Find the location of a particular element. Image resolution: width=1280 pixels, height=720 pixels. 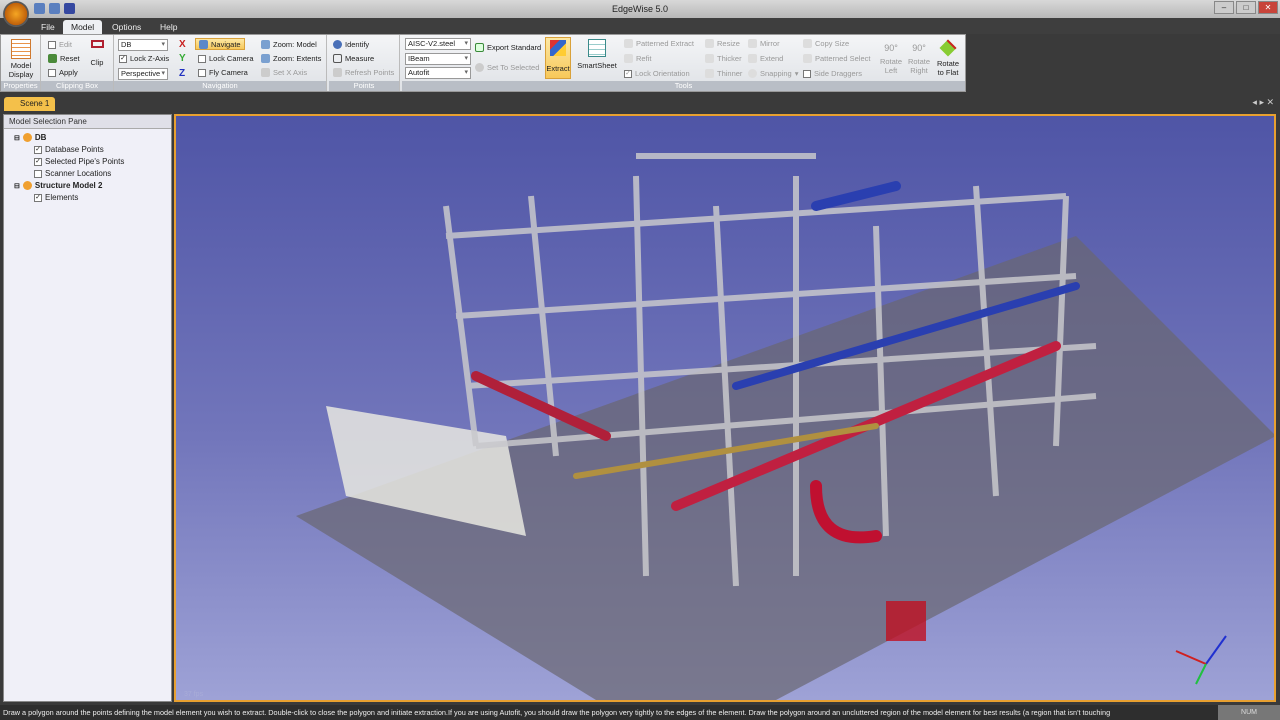

red-equipment is located at coordinates (906, 621).